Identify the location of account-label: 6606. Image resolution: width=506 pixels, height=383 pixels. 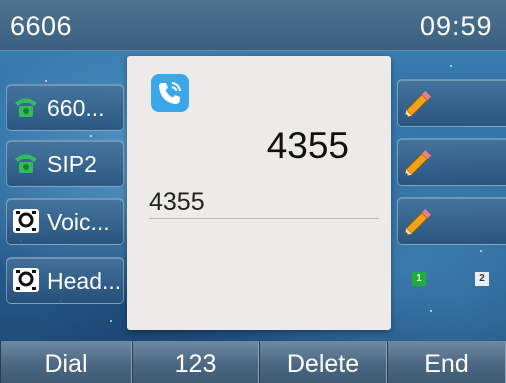
(41, 26).